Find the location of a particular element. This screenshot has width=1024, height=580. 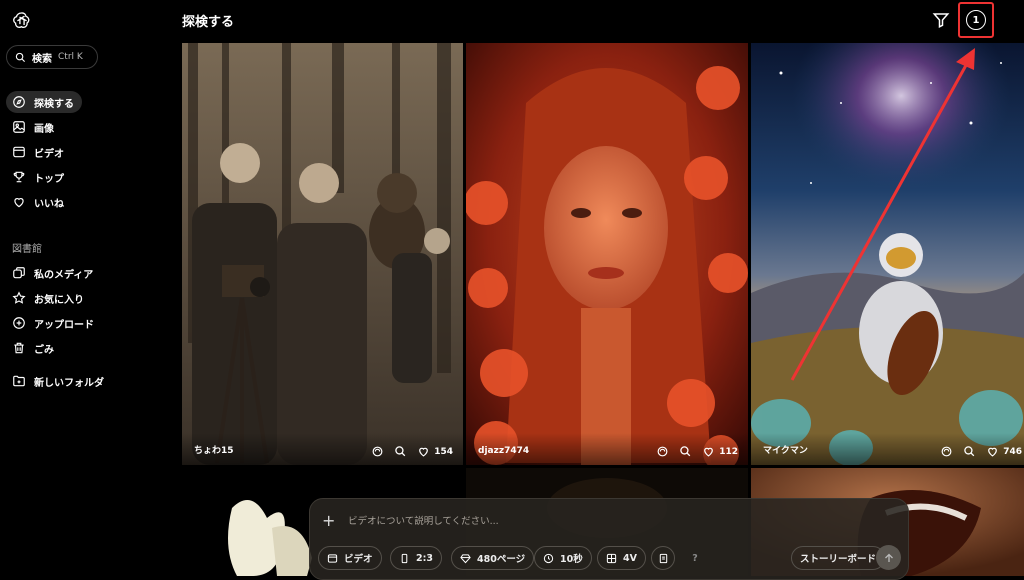

card-author: ちょわ15 is located at coordinates (214, 449).